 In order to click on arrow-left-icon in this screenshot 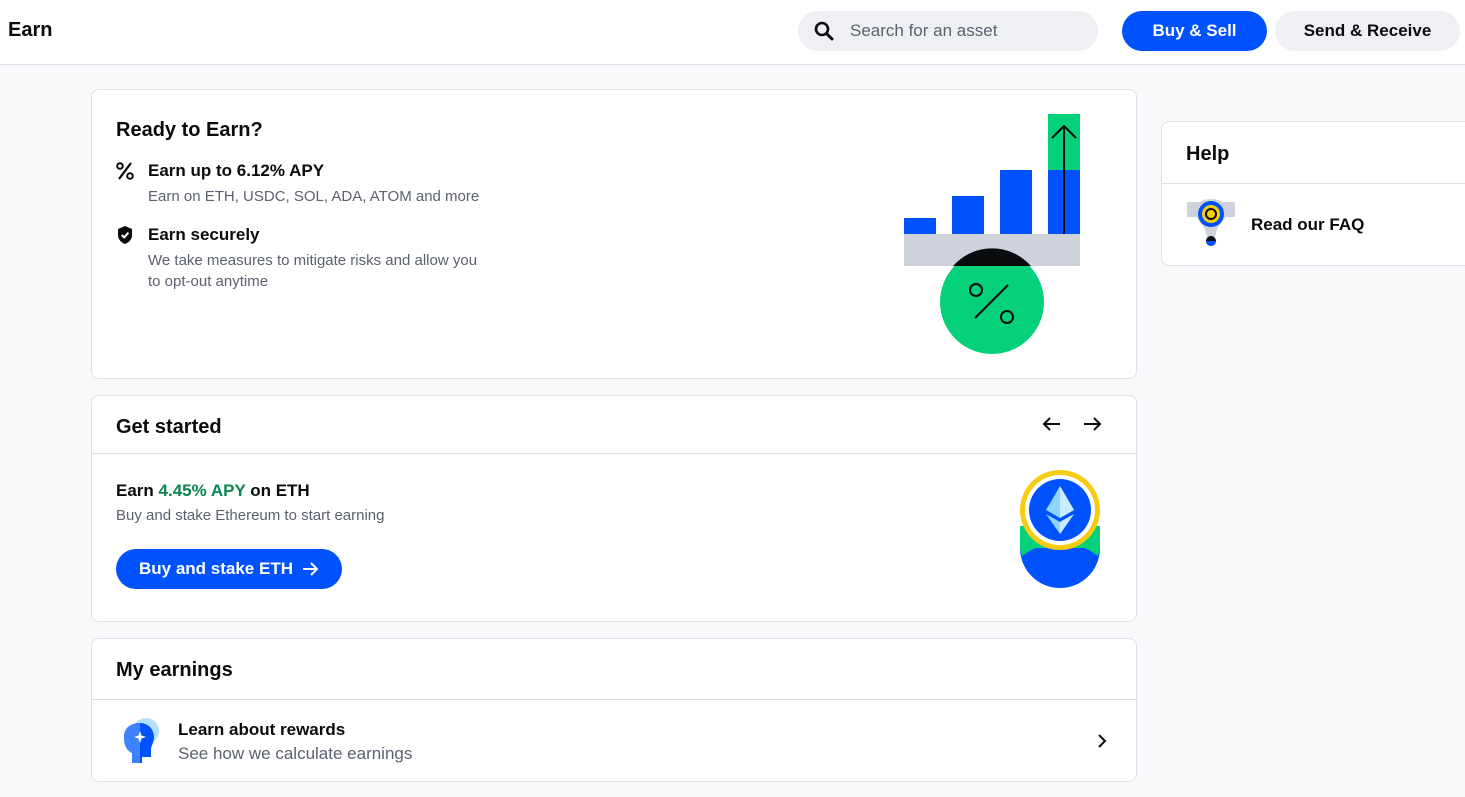, I will do `click(1051, 424)`.